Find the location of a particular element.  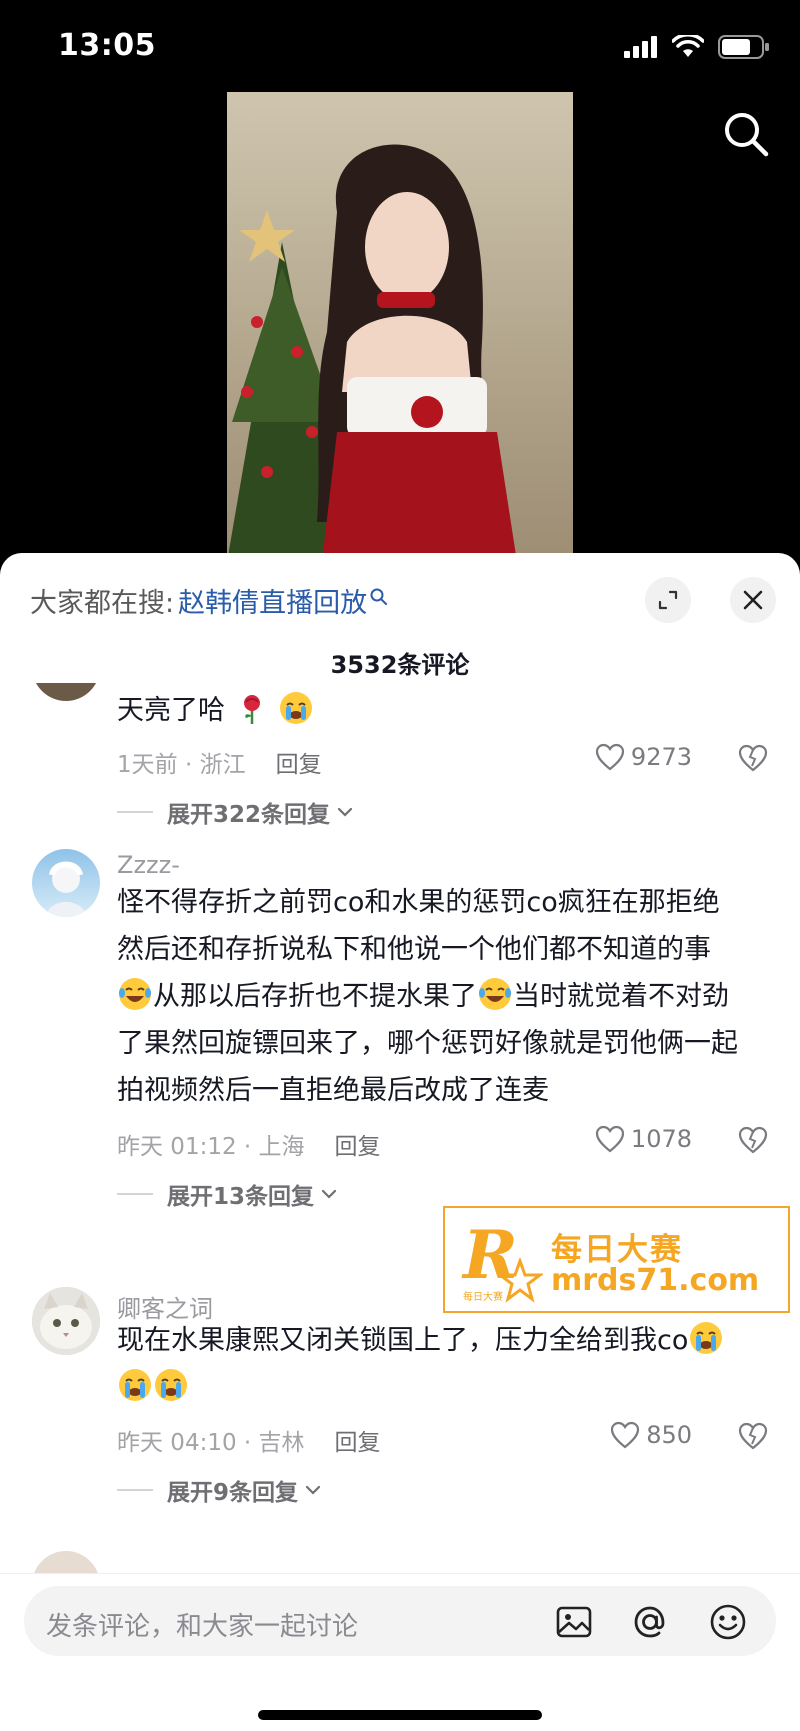

like-count: 850 is located at coordinates (669, 1435).